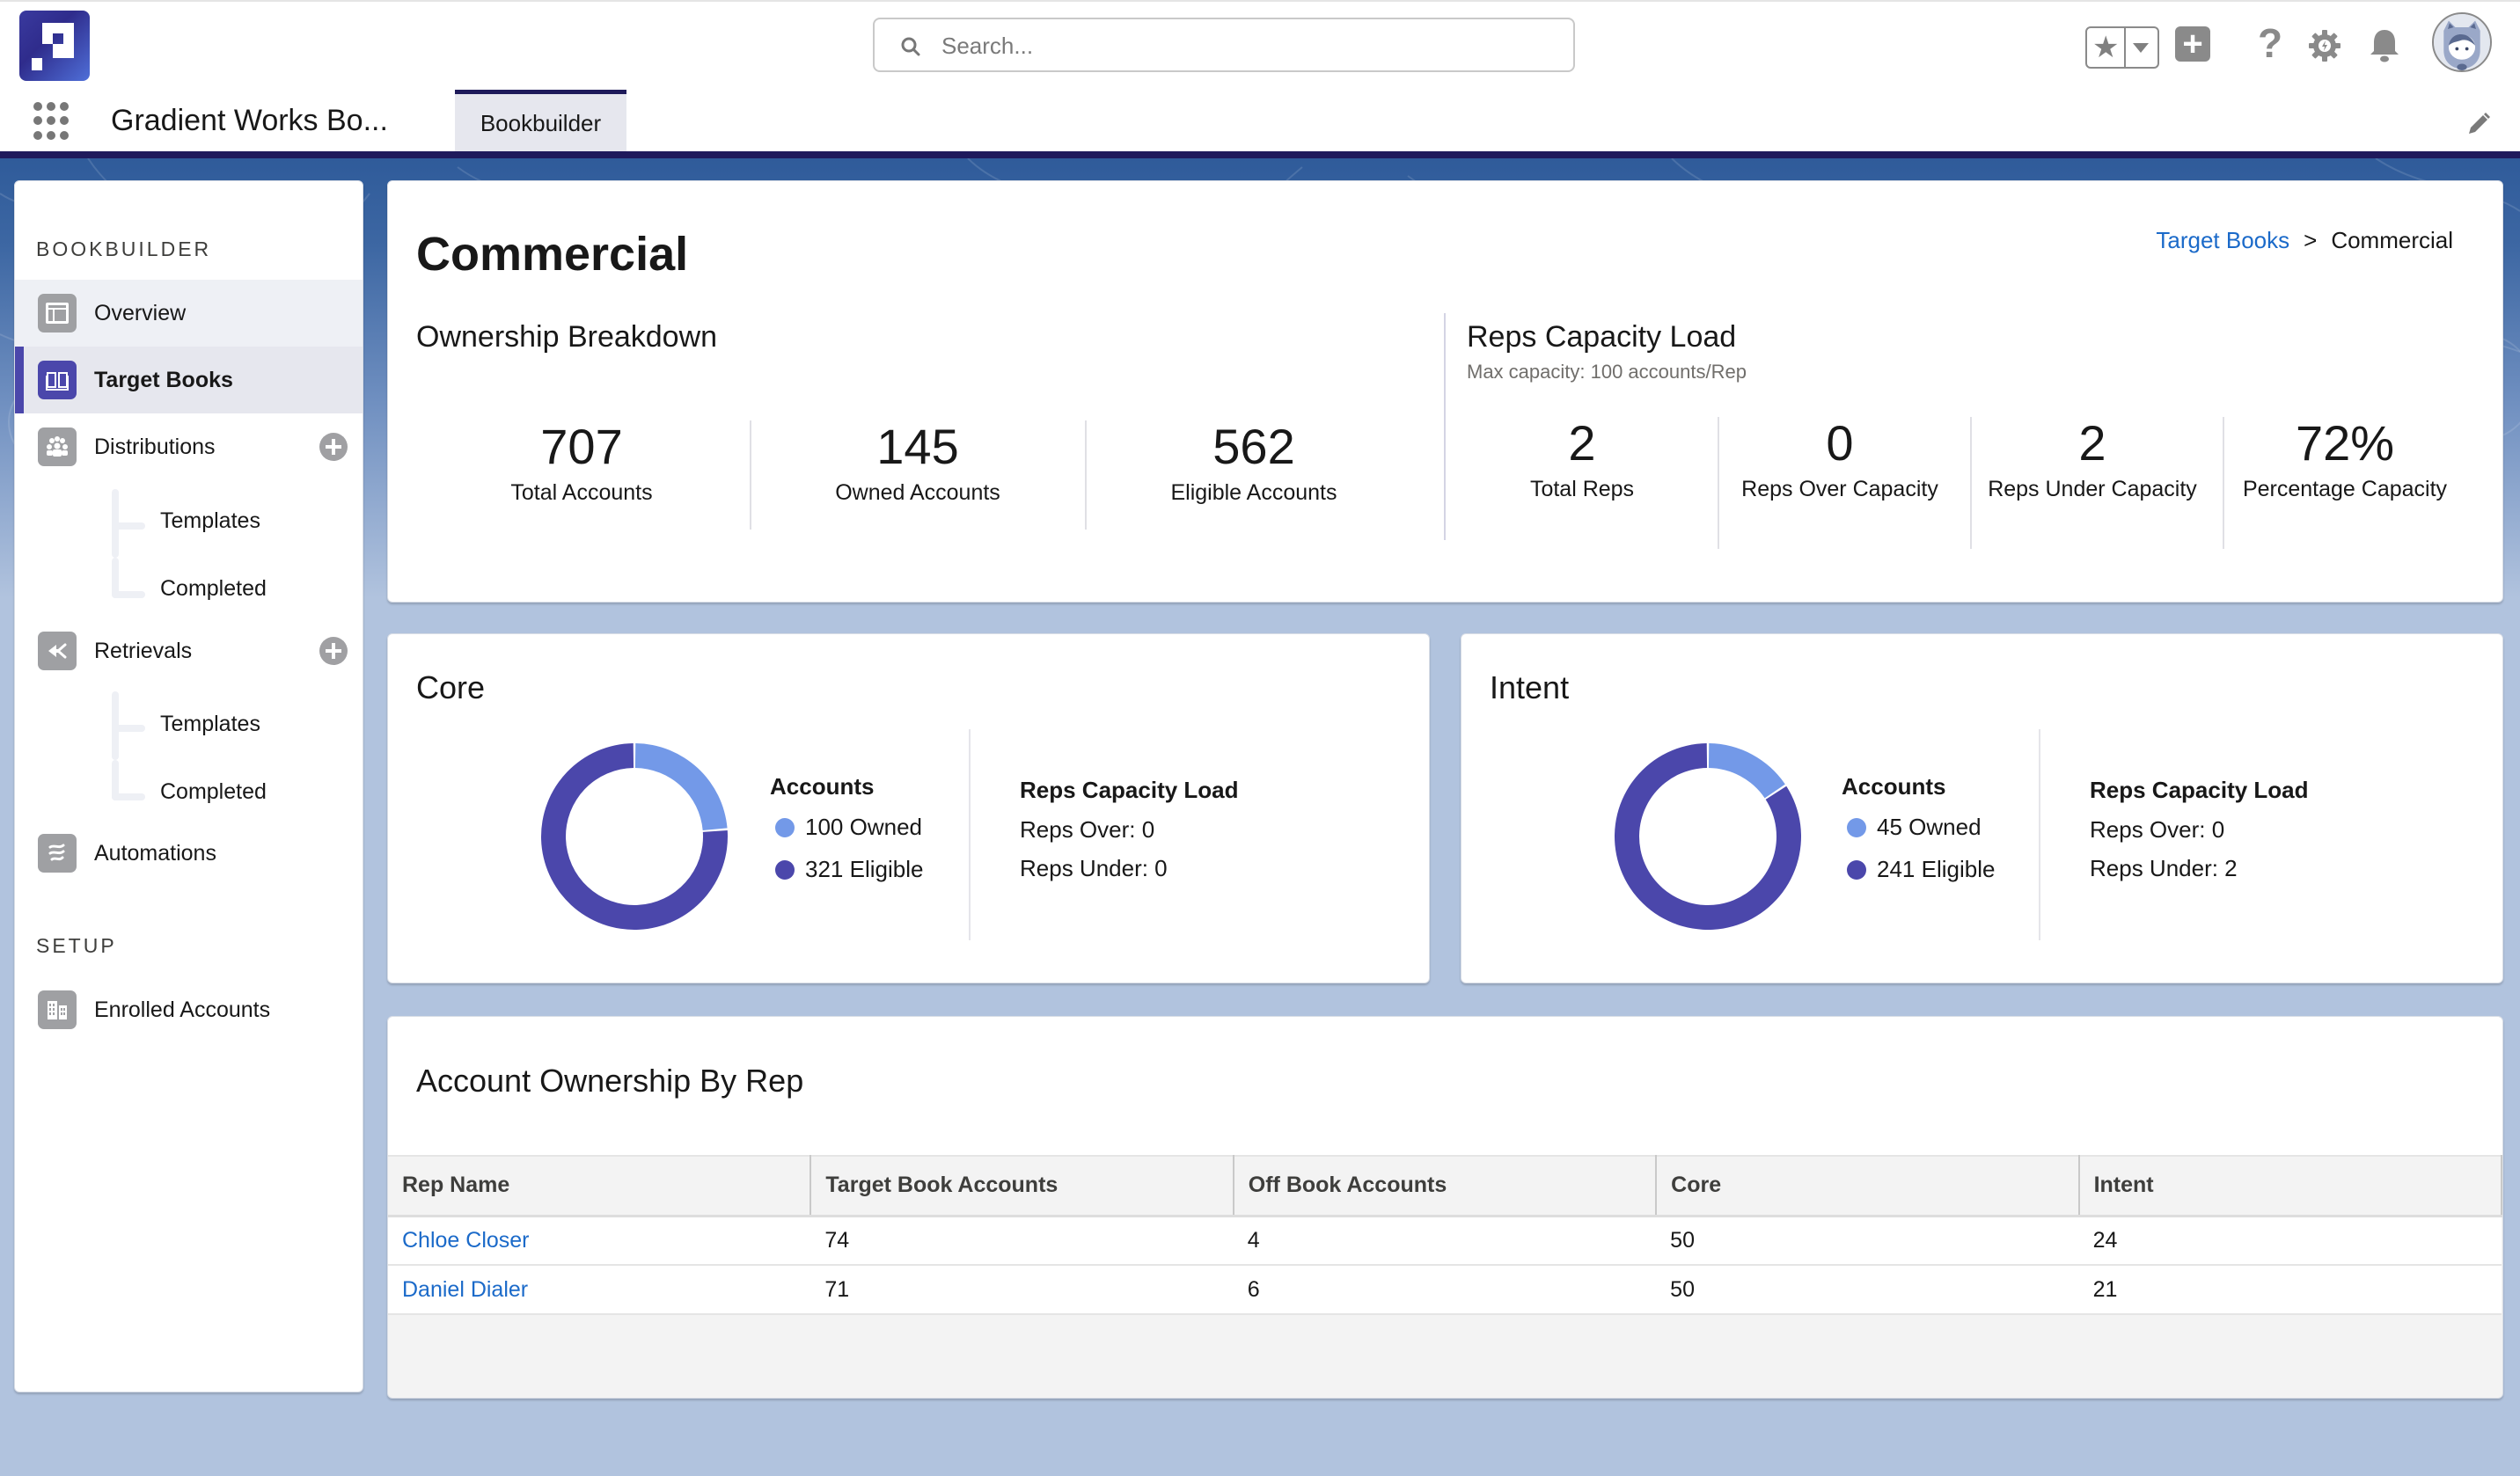  What do you see at coordinates (600, 1186) in the screenshot?
I see `column-header-rep-name: Rep Name` at bounding box center [600, 1186].